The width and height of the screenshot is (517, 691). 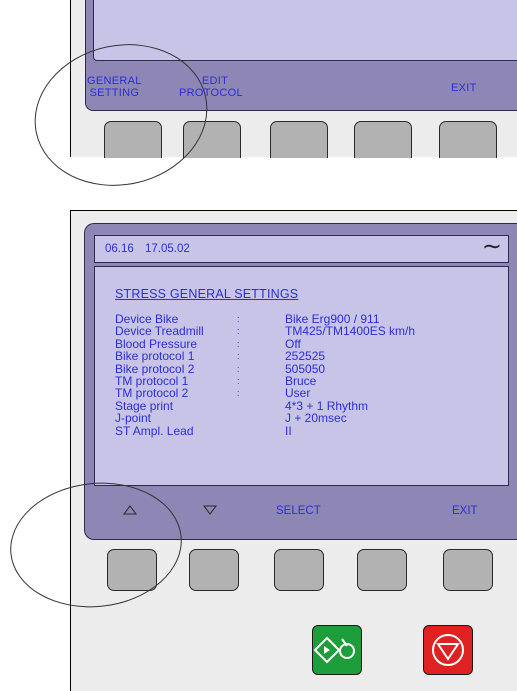 I want to click on start-button, so click(x=337, y=650).